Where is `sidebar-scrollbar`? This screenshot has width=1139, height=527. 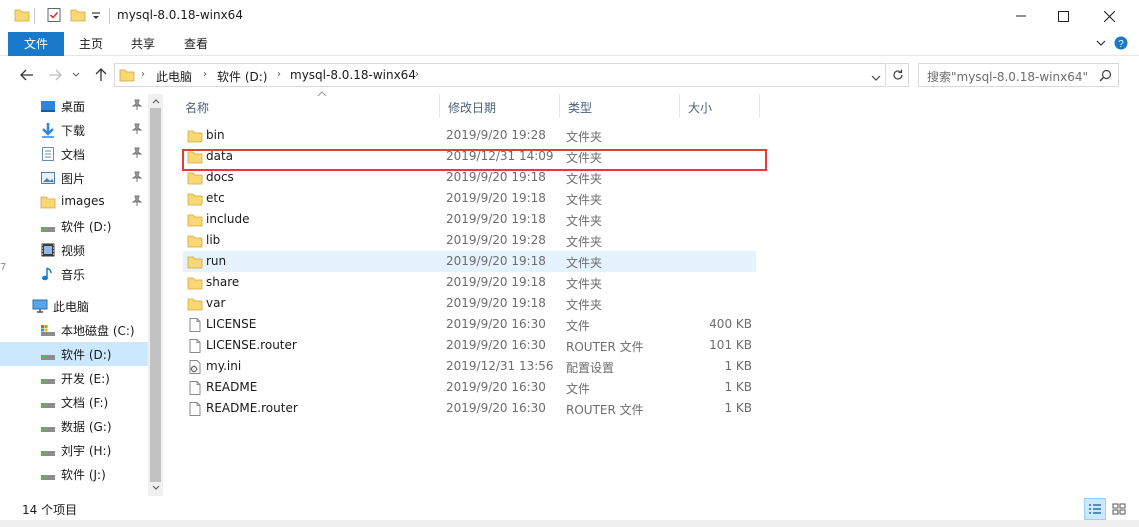 sidebar-scrollbar is located at coordinates (155, 295).